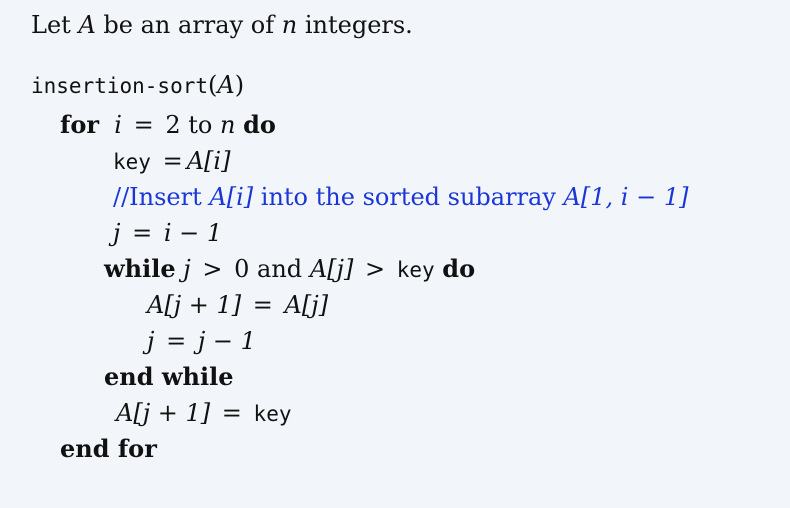 This screenshot has height=508, width=790. What do you see at coordinates (140, 268) in the screenshot?
I see `while-keyword: while` at bounding box center [140, 268].